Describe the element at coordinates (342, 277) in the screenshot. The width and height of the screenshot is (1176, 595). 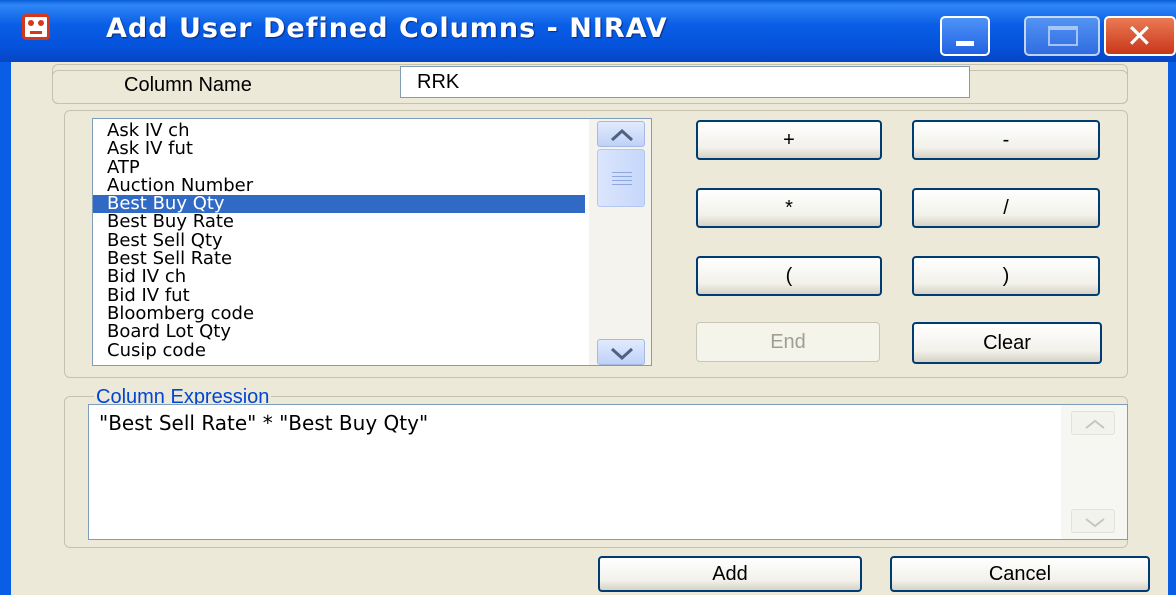
I see `list-item: Bid IV ch` at that location.